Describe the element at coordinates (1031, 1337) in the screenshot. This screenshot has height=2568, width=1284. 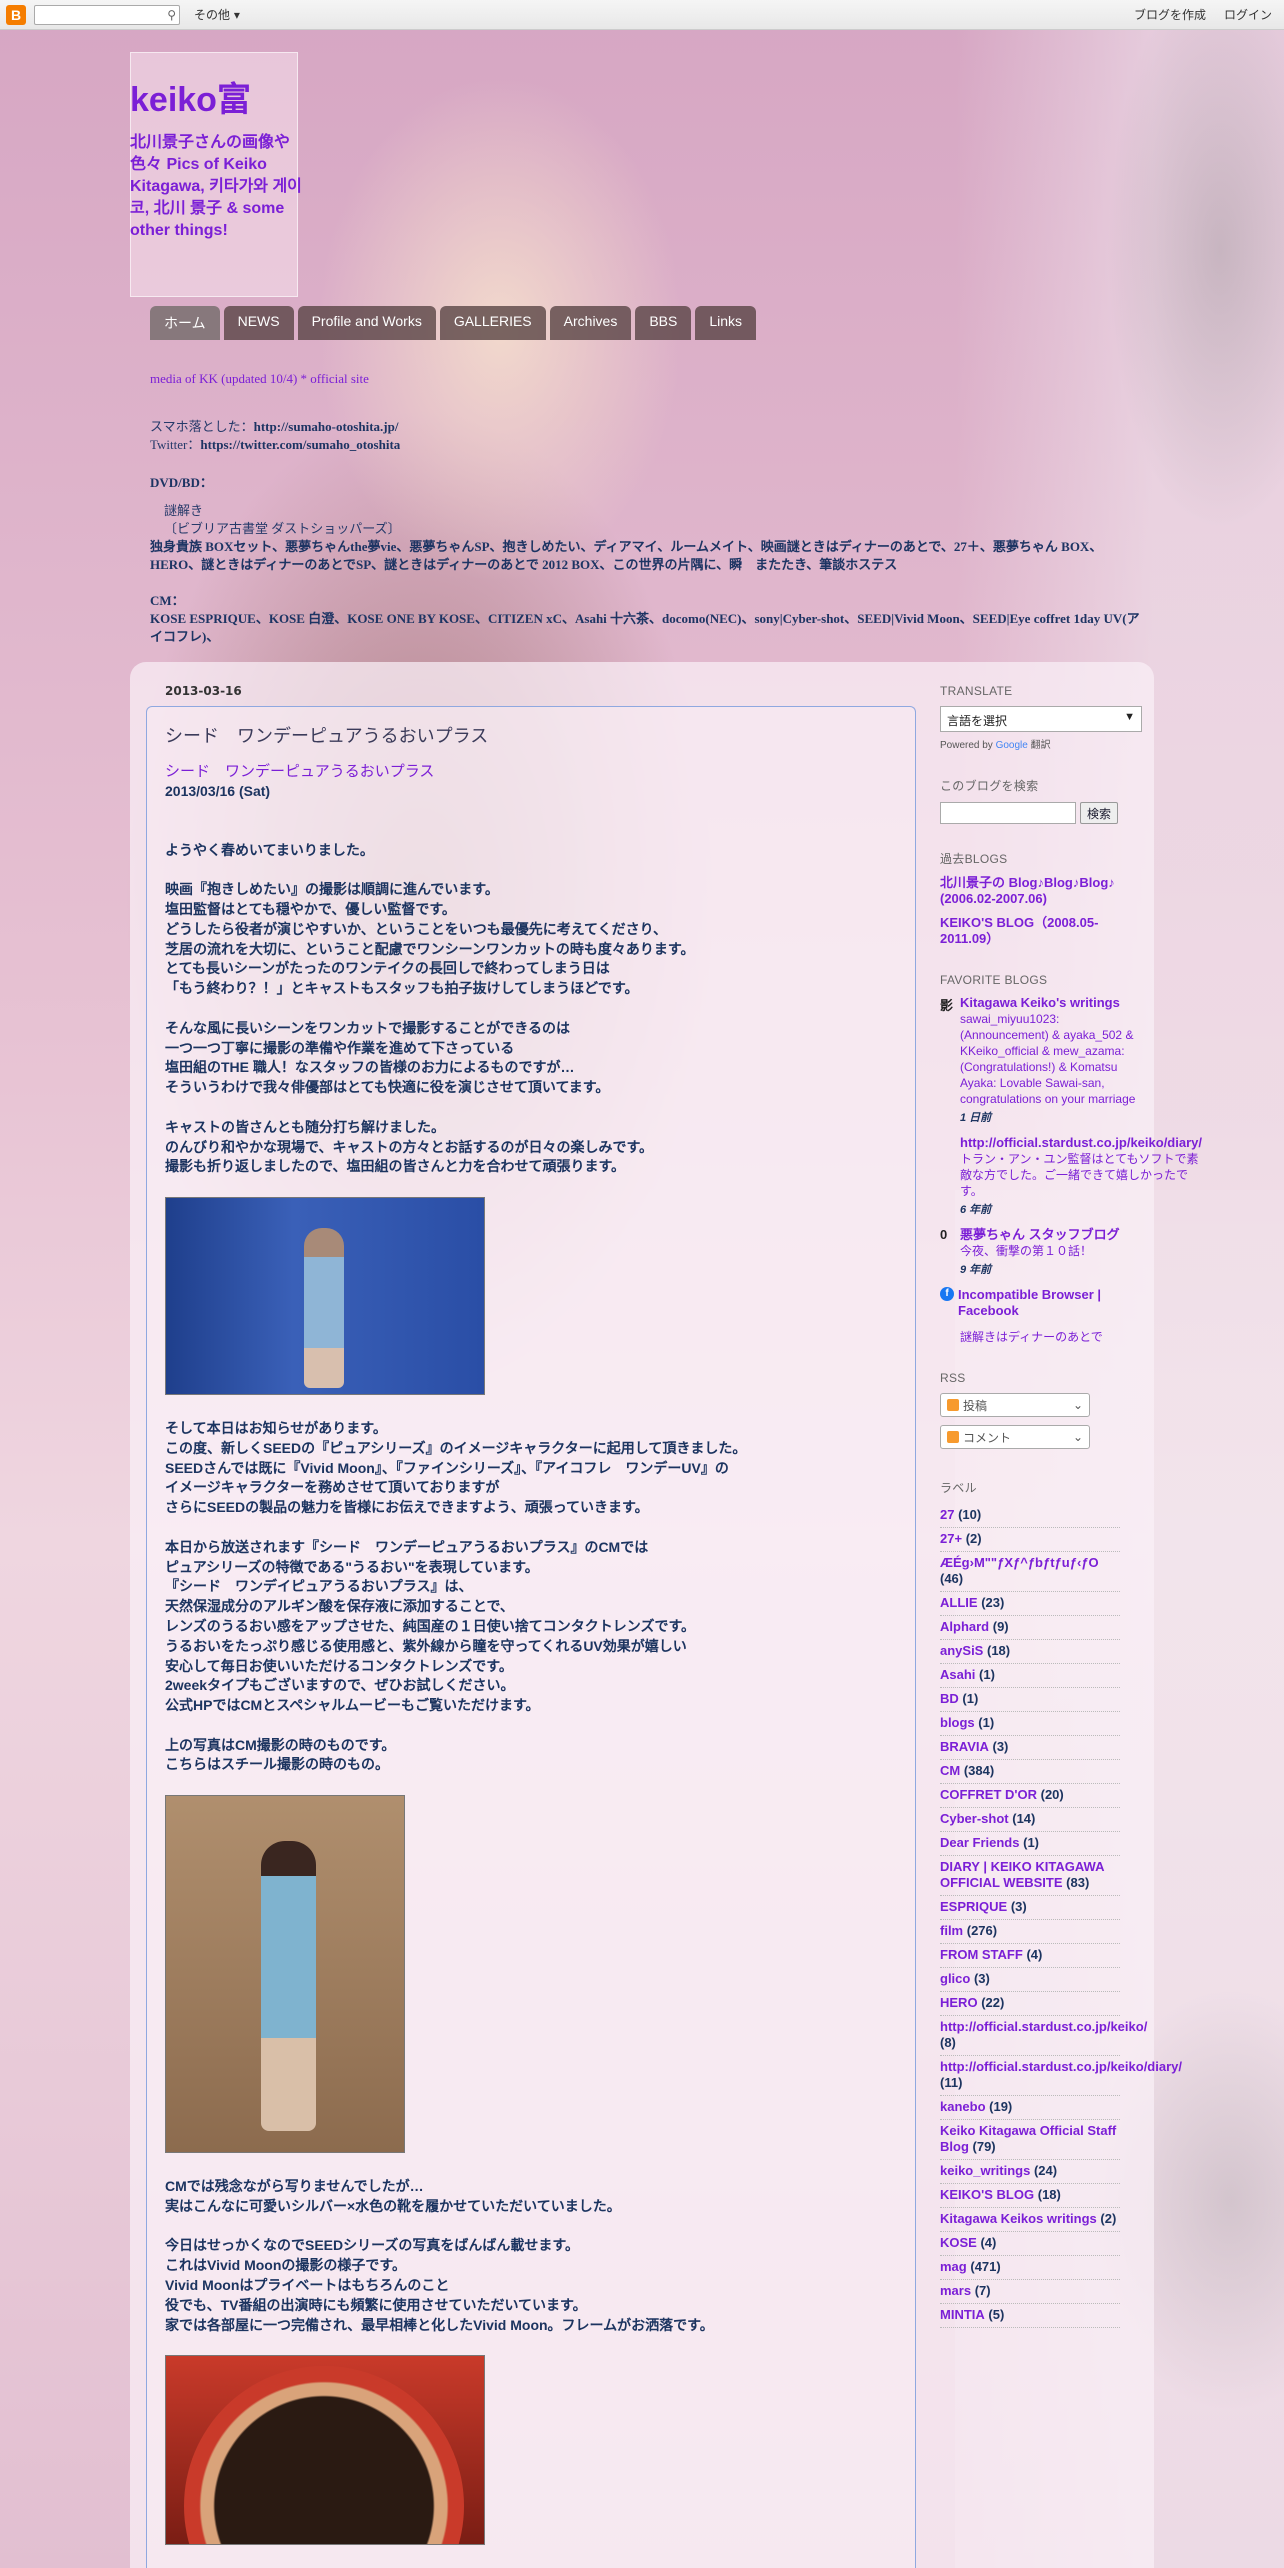
I see `favorite-blog-snippet: 謎解きはディナーのあとで` at that location.